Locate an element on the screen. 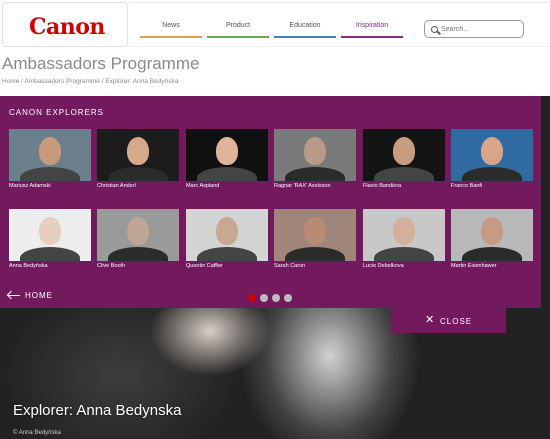  nav-item-education: Education is located at coordinates (305, 29).